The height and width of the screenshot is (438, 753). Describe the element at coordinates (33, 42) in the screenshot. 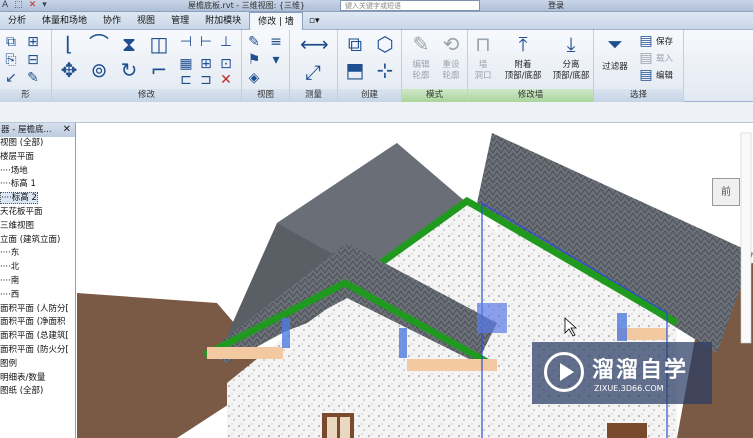

I see `join-icon: ⊞` at that location.